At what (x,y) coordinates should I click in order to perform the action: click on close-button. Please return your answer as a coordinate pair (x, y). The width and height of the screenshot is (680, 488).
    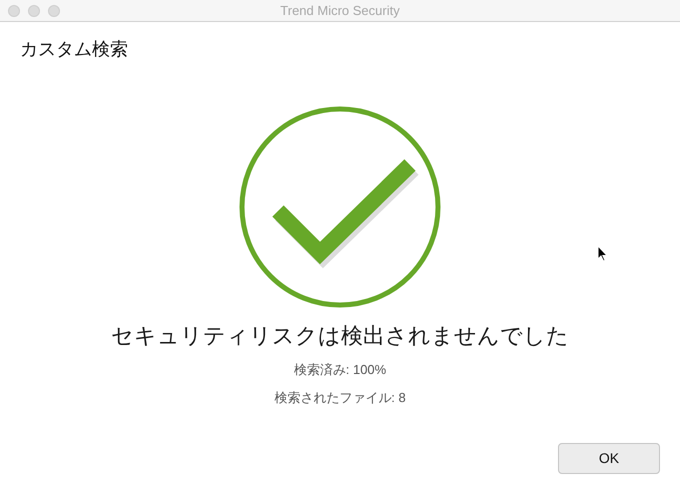
    Looking at the image, I should click on (14, 11).